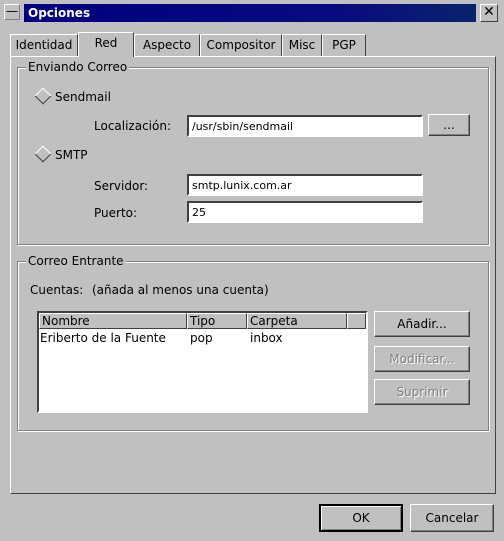 The image size is (504, 541). Describe the element at coordinates (452, 518) in the screenshot. I see `cancel-button: Cancelar` at that location.